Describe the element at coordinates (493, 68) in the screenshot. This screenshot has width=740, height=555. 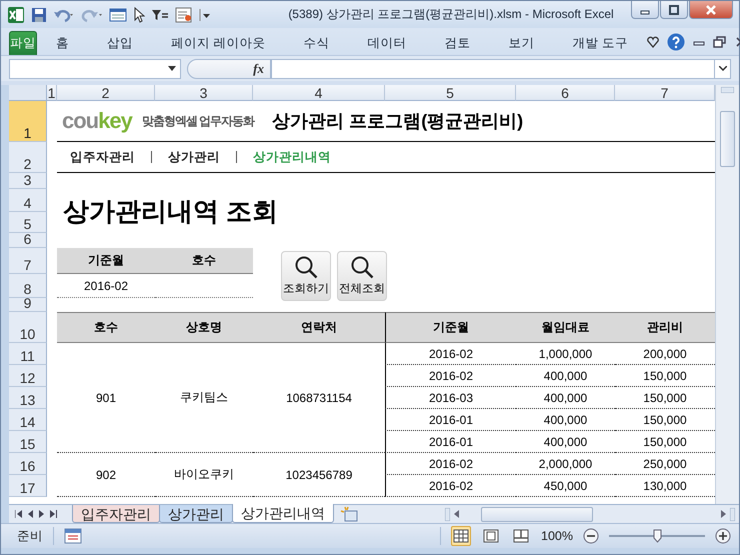
I see `formula-field` at that location.